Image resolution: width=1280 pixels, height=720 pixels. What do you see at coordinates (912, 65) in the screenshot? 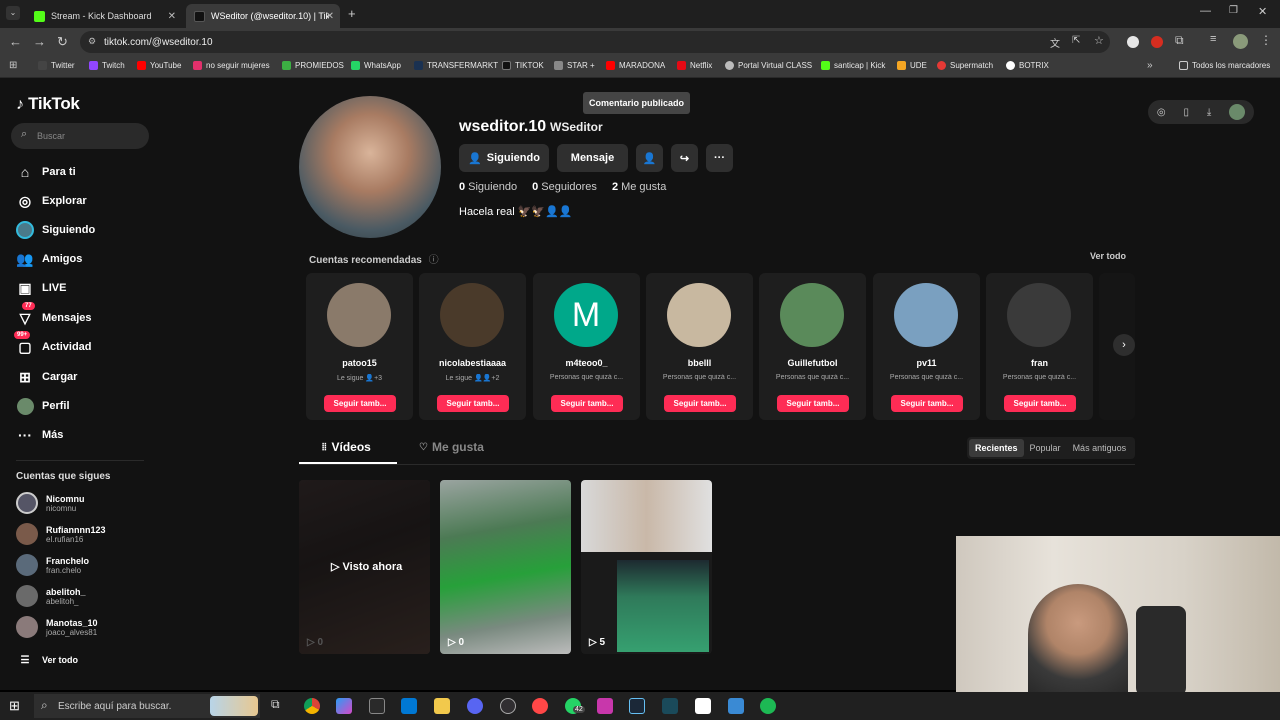
I see `bookmark-ude: UDE` at bounding box center [912, 65].